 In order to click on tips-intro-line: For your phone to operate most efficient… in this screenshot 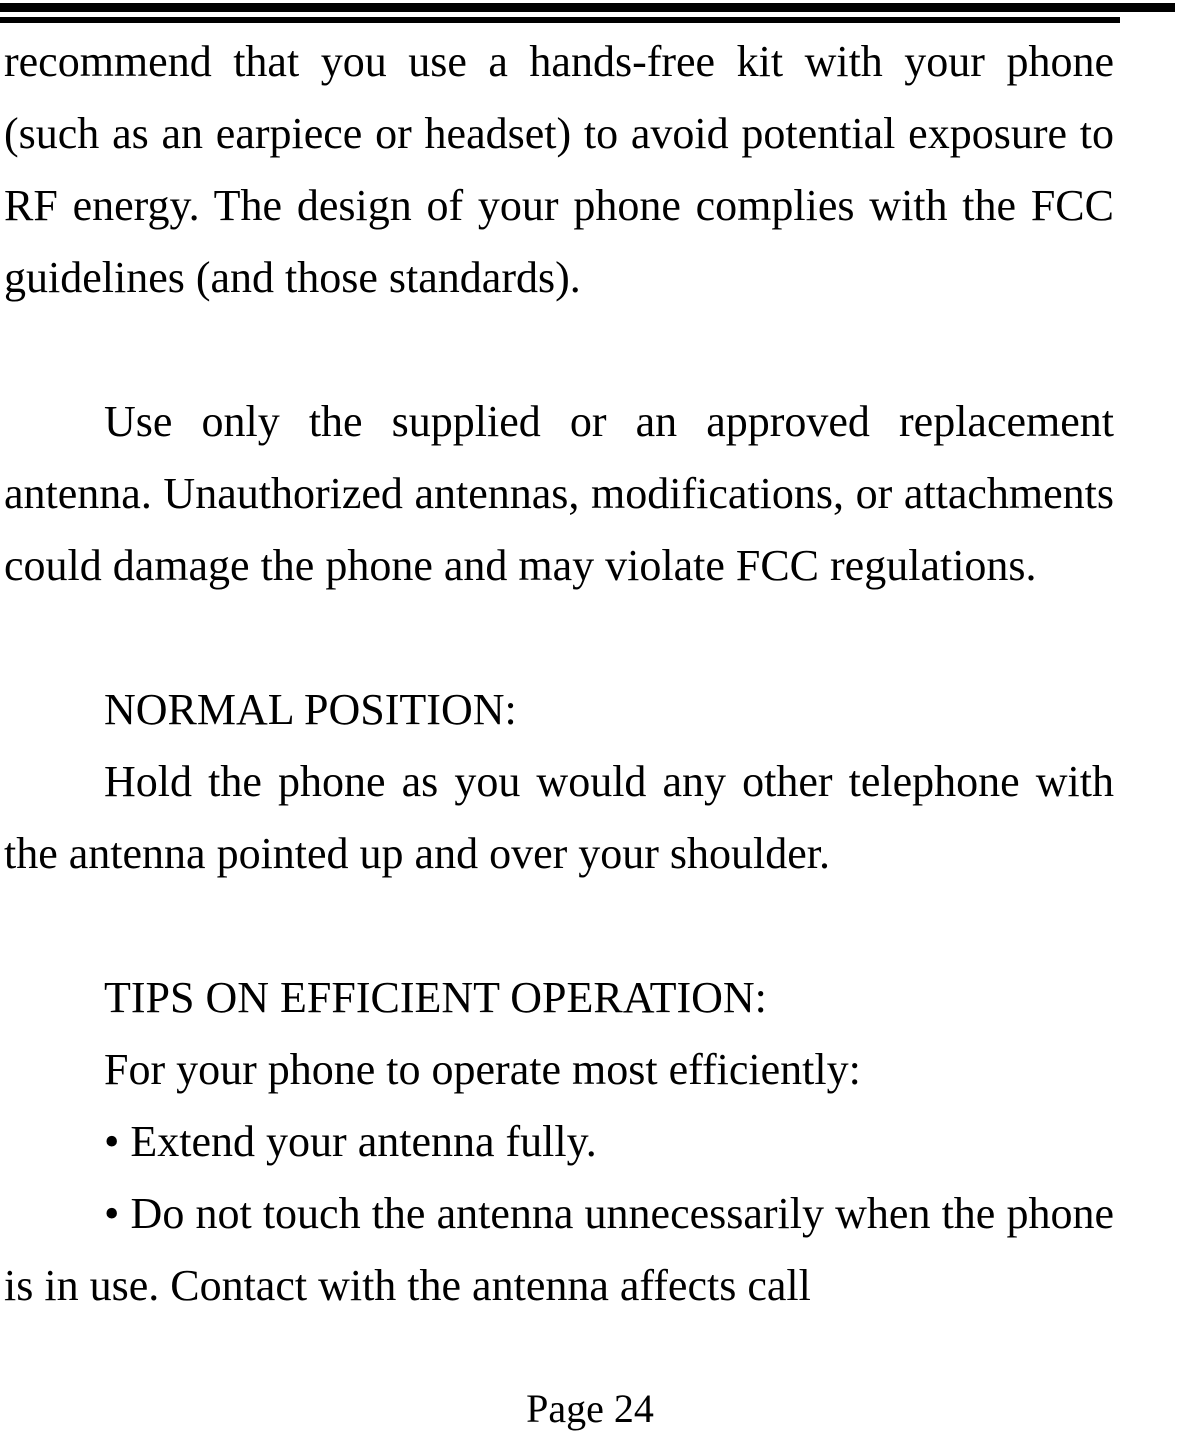, I will do `click(482, 1069)`.